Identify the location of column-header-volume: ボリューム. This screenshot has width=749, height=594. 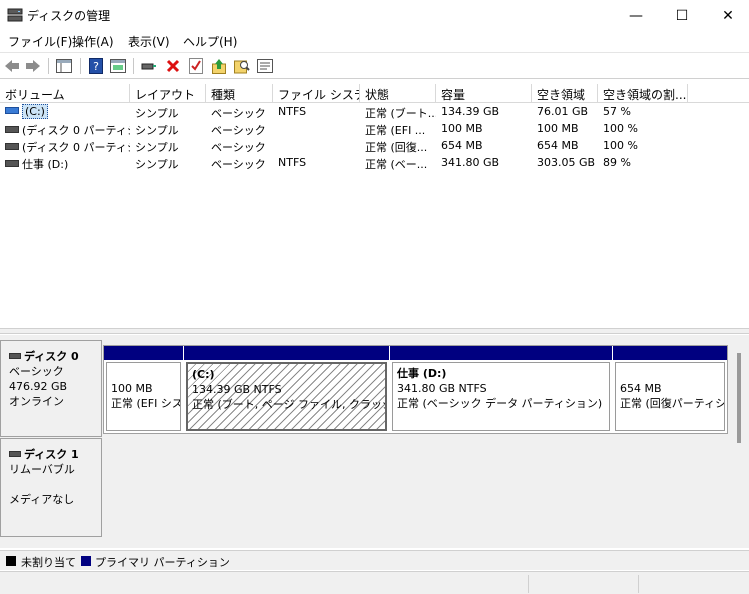
(65, 93).